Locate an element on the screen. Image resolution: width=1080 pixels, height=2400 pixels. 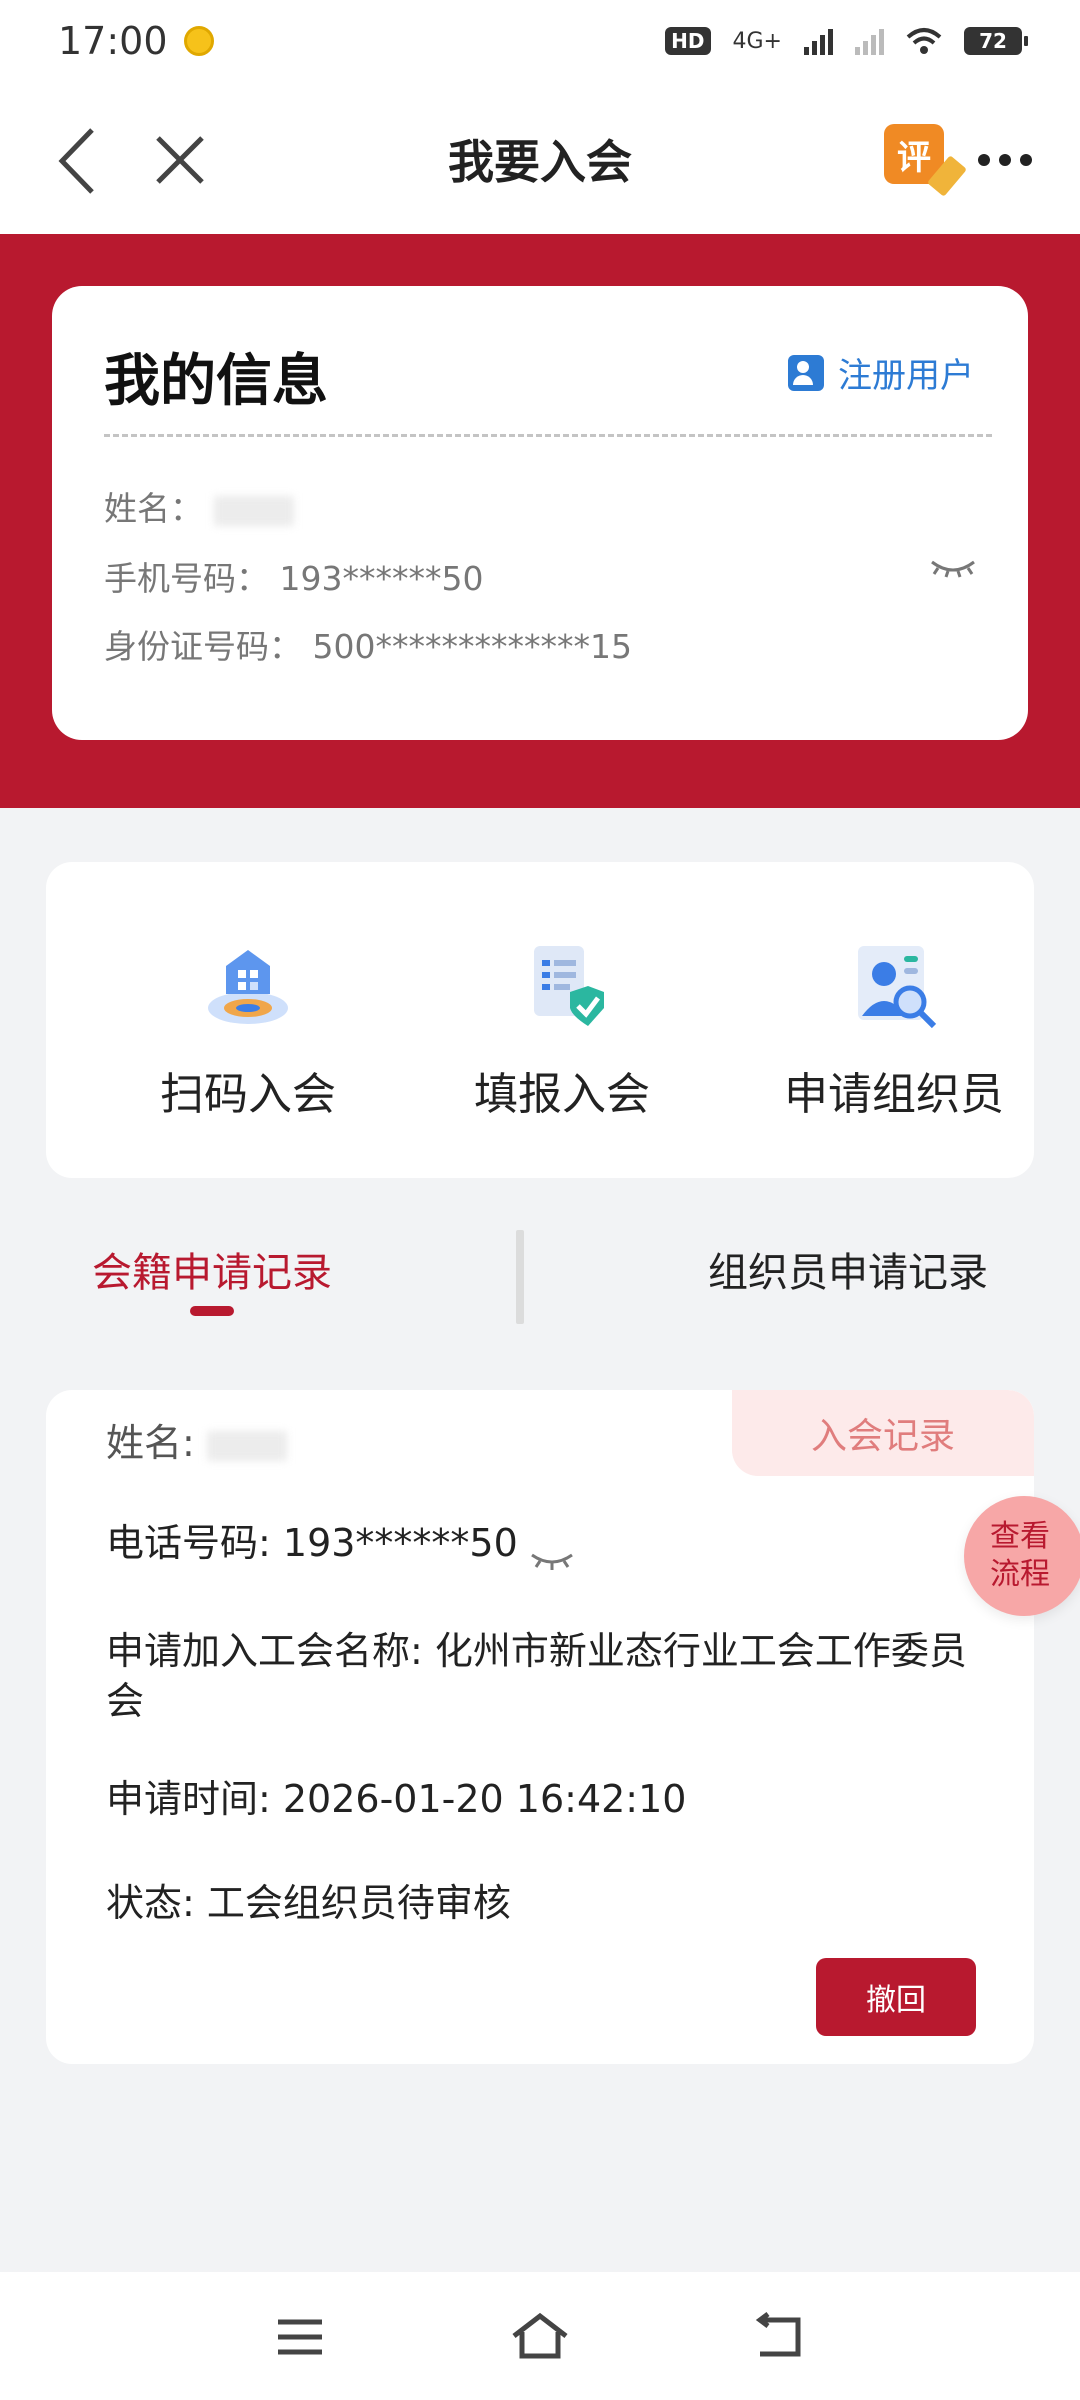
record-status: 状态: 工会组织员待审核 is located at coordinates (308, 1903).